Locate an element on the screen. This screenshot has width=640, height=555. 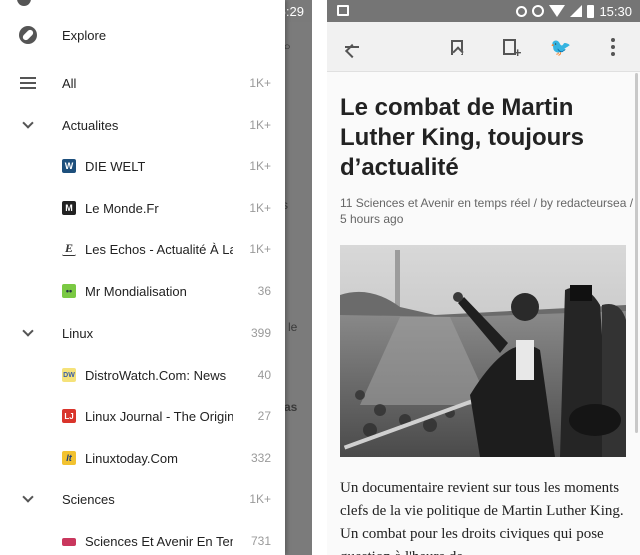
article-toolbar: 🐦 is located at coordinates (483, 47).